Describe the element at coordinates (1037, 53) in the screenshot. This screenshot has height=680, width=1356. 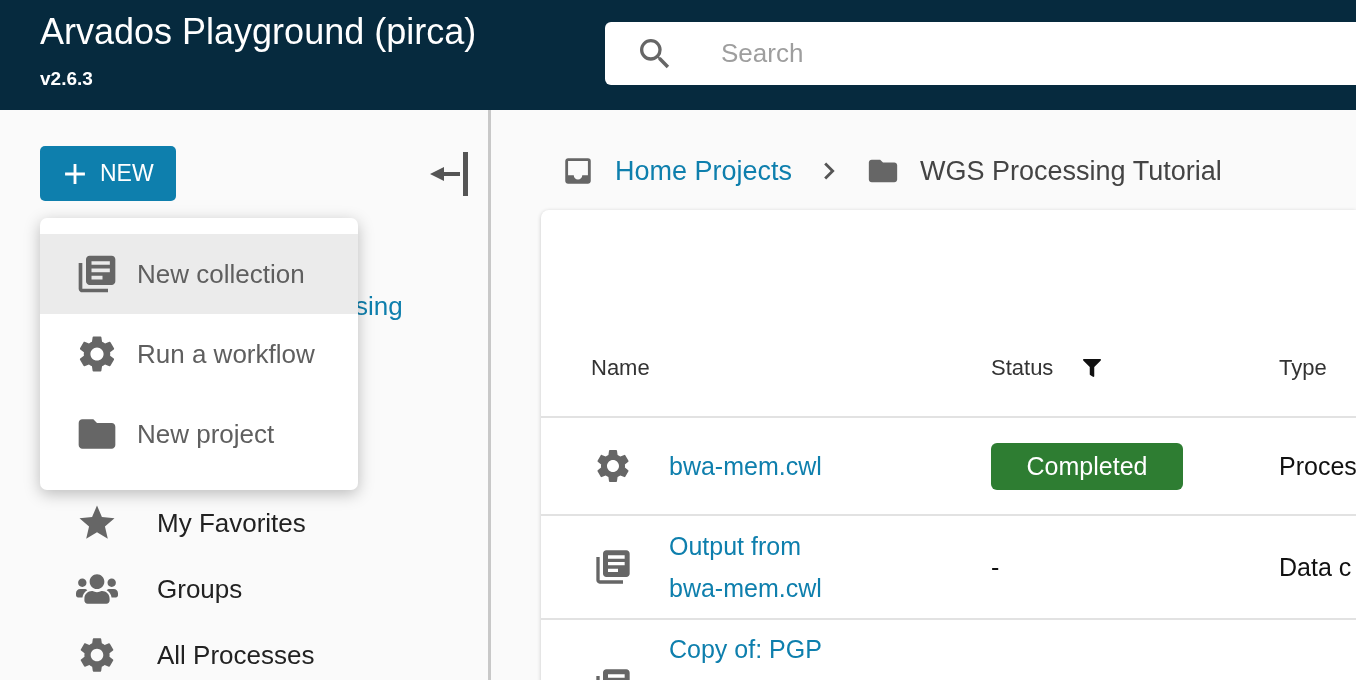
I see `search-input: Search` at that location.